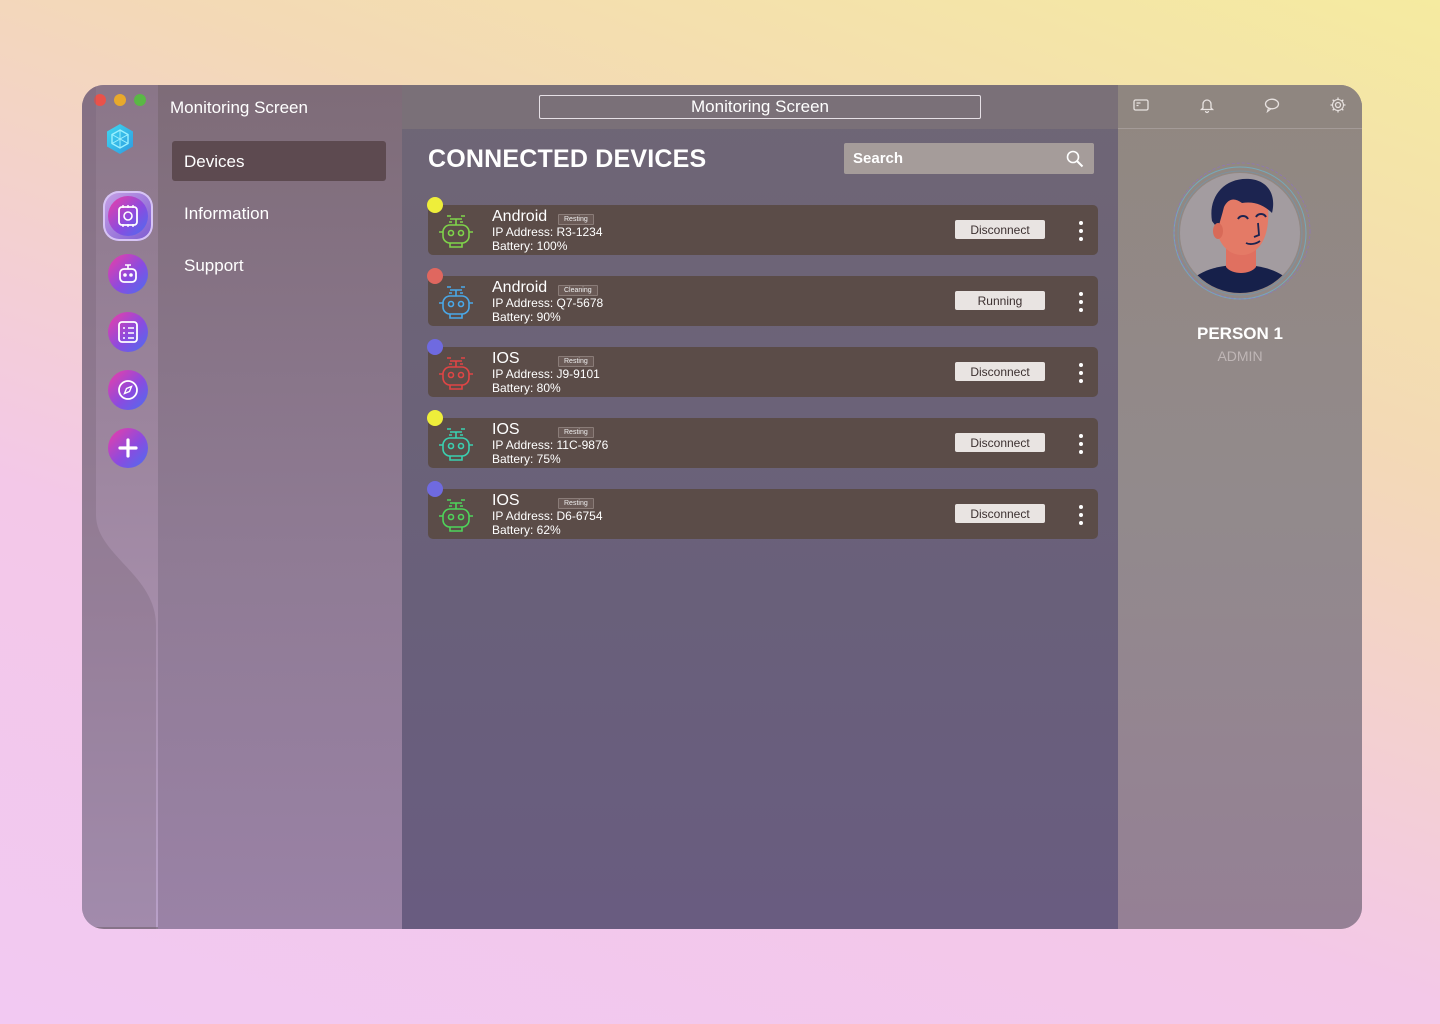 This screenshot has height=1024, width=1440. Describe the element at coordinates (279, 265) in the screenshot. I see `nav-item-support: Support` at that location.